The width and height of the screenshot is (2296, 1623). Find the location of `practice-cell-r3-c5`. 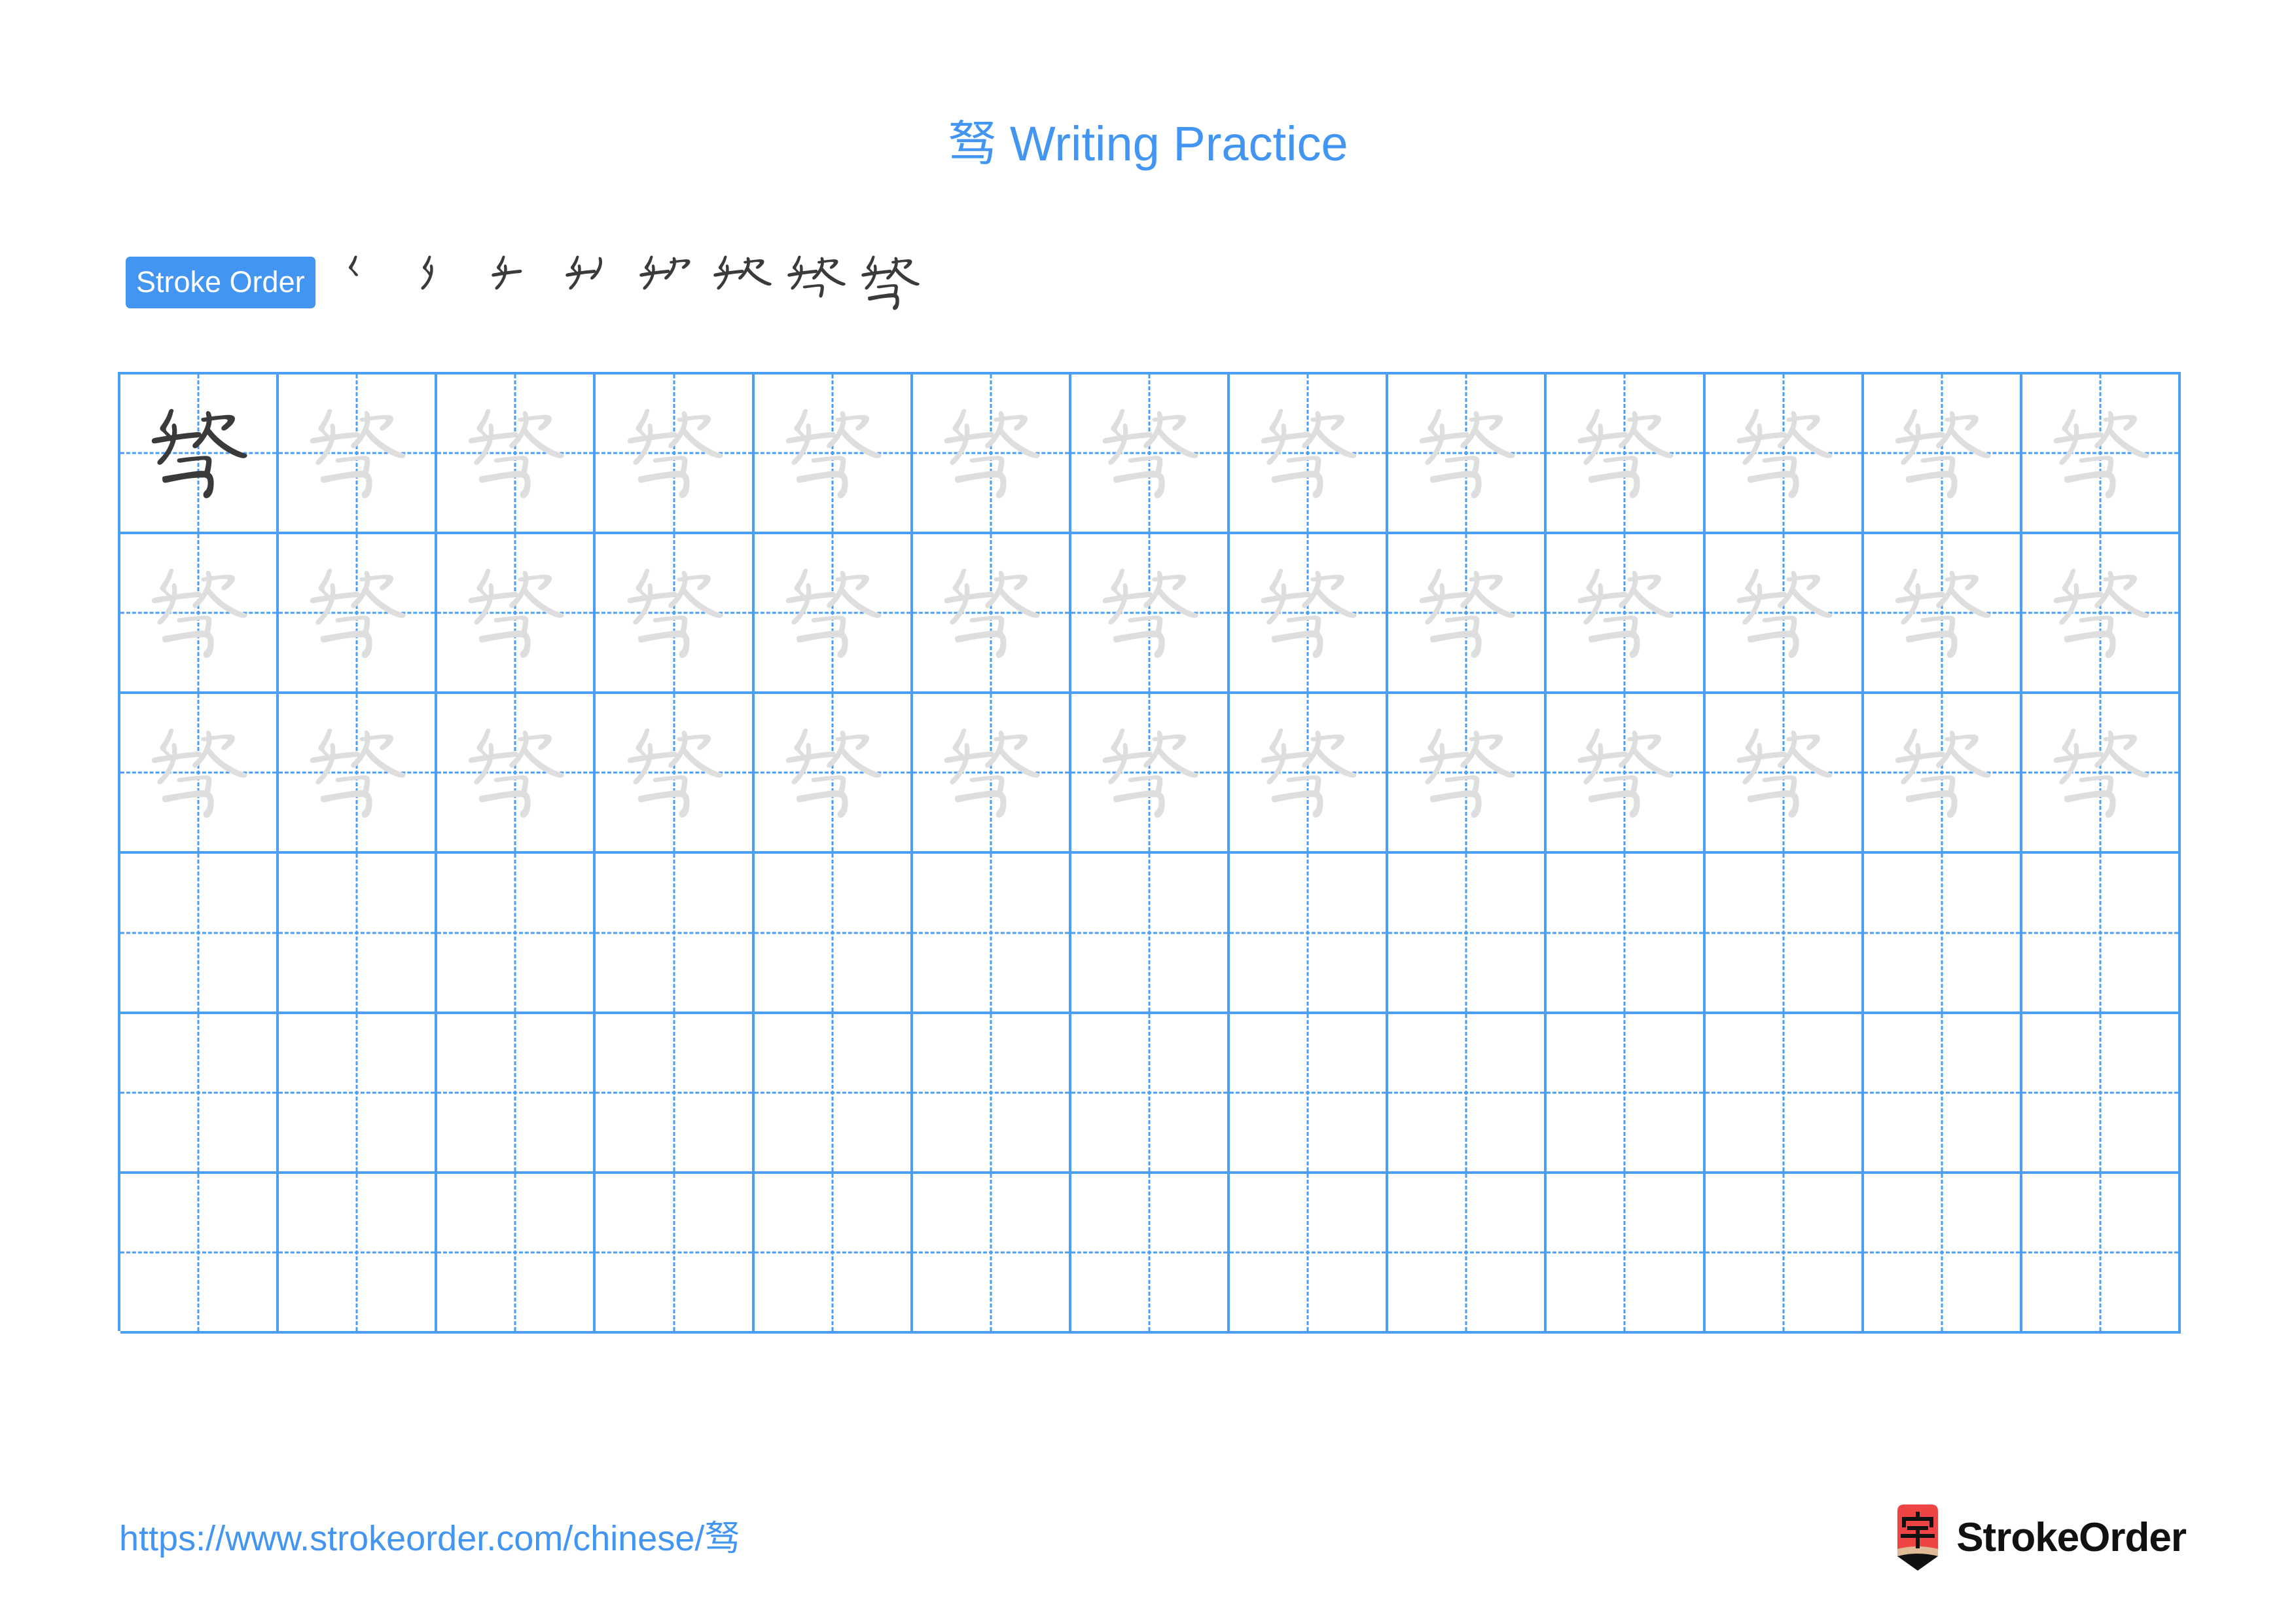

practice-cell-r3-c5 is located at coordinates (833, 774).